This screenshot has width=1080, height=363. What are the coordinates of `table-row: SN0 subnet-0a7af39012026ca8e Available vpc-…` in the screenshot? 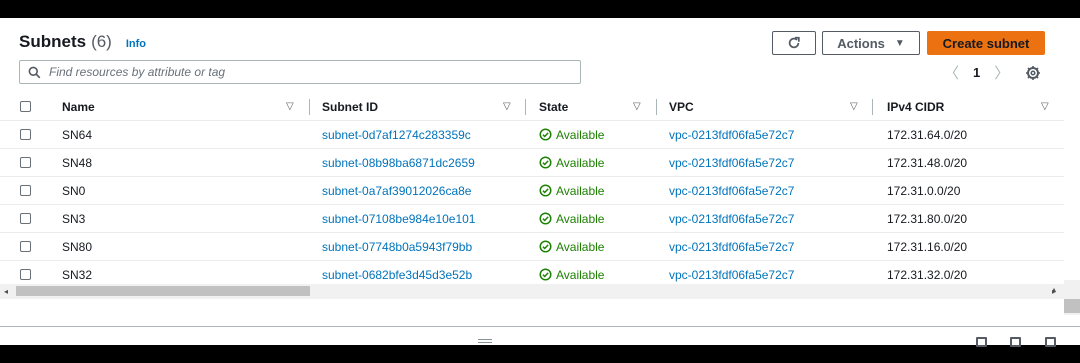 It's located at (532, 191).